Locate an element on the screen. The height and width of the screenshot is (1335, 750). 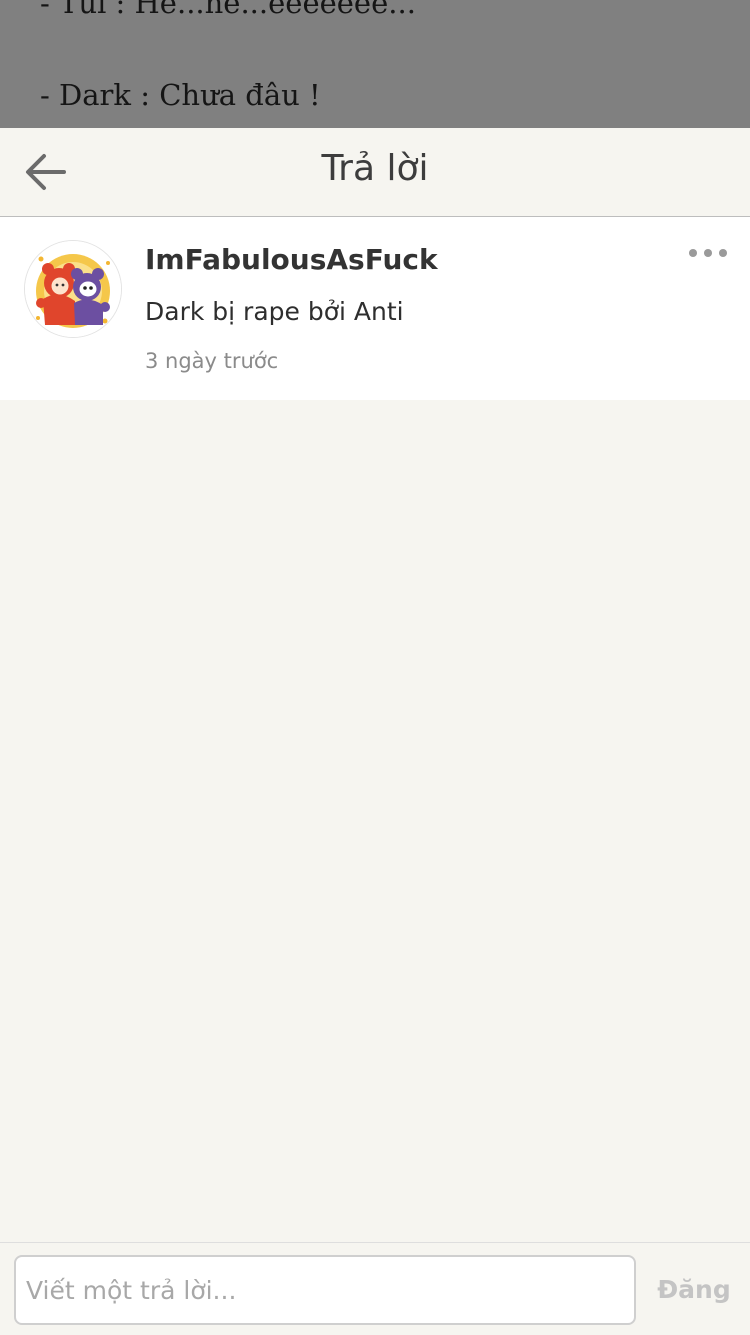
more-options-button is located at coordinates (708, 254).